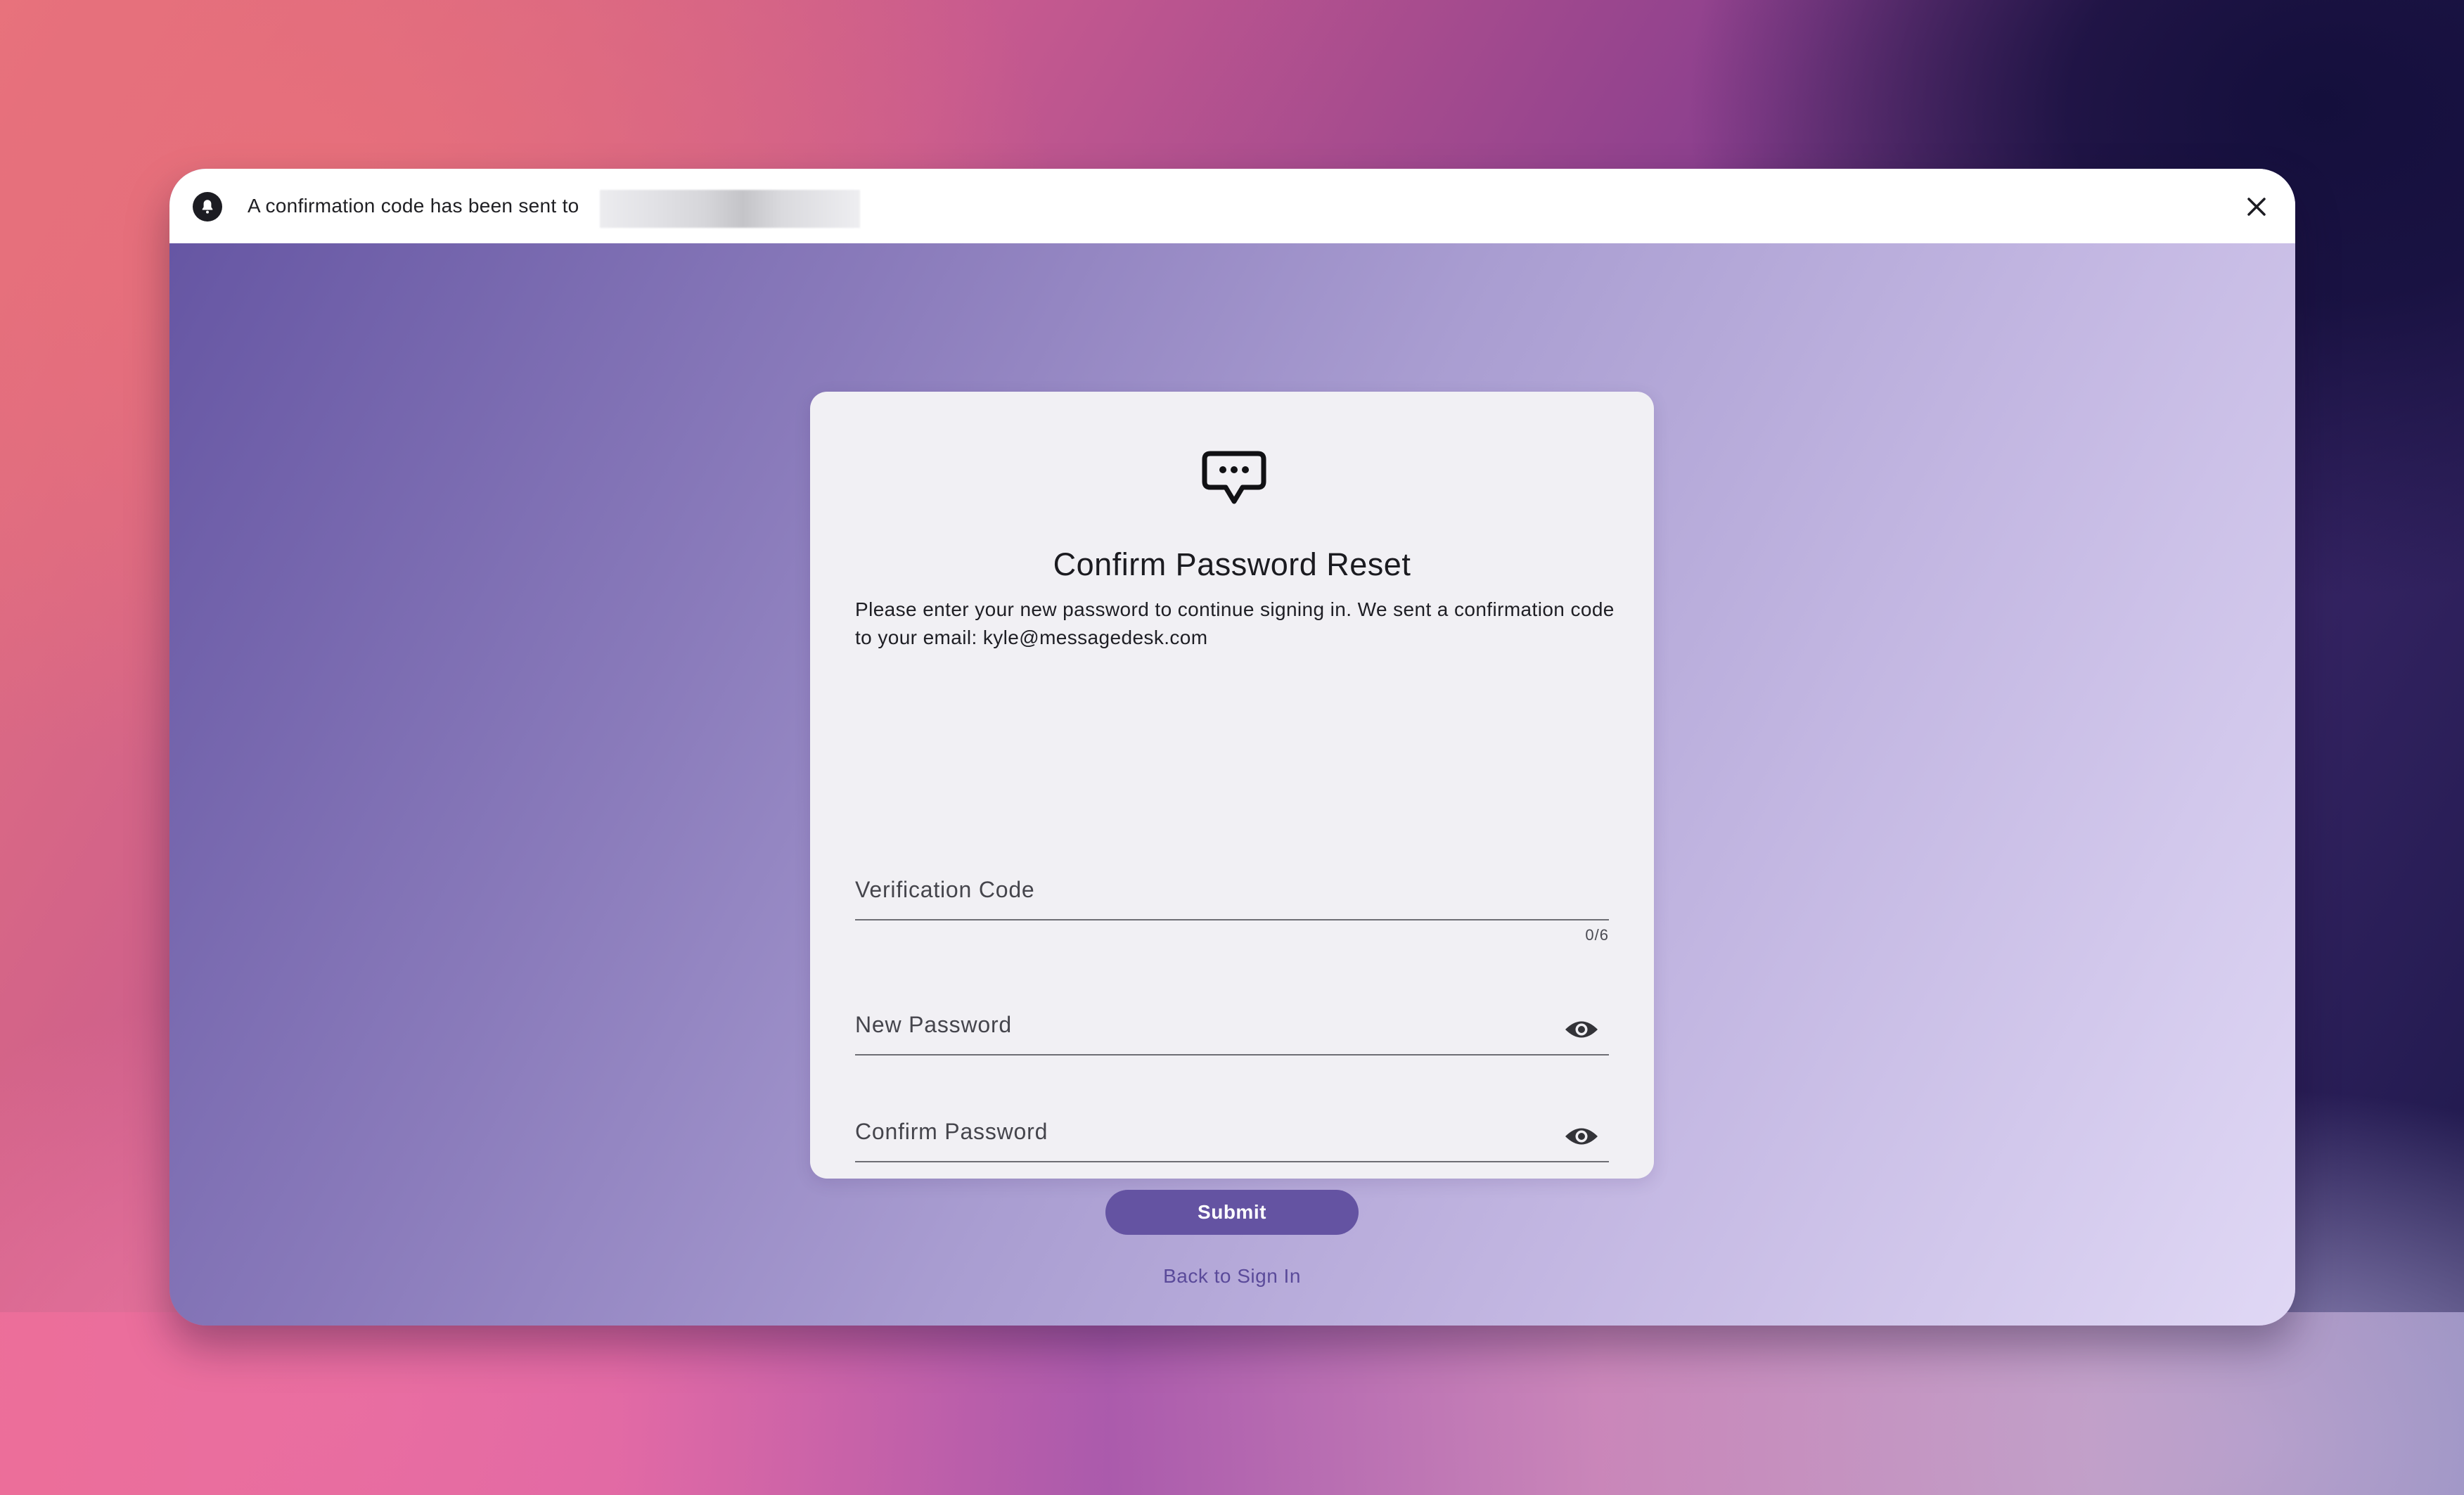  I want to click on new-password-field: New Password, so click(1233, 1024).